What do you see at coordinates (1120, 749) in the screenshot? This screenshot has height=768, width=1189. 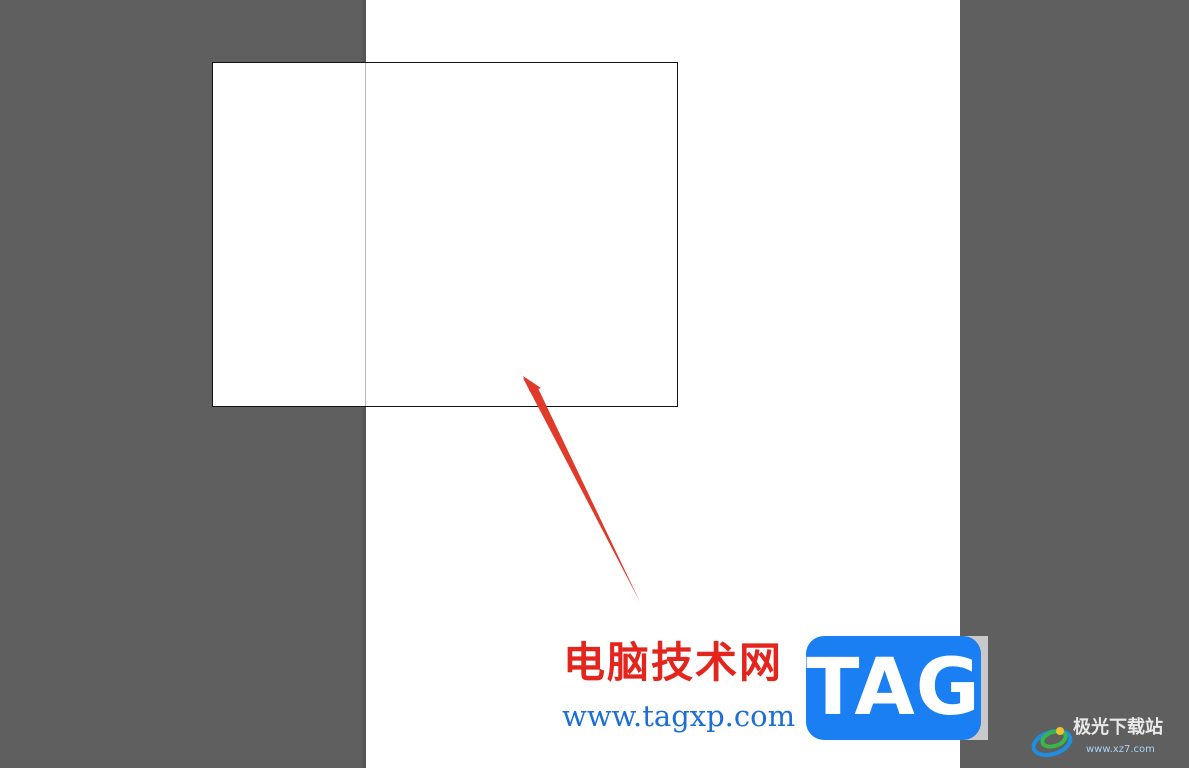 I see `corner-site-url: www.xz7.com` at bounding box center [1120, 749].